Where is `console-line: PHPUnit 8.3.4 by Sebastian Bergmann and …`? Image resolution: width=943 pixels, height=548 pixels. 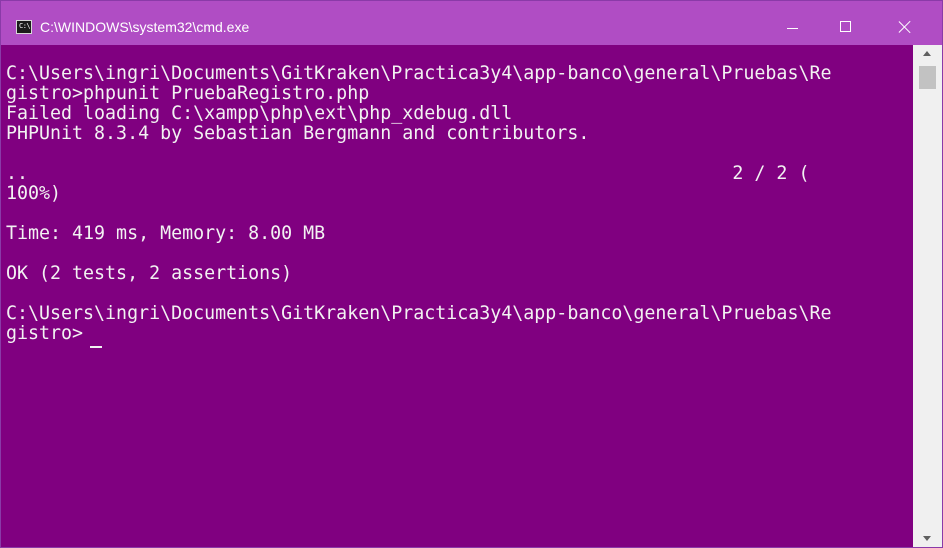 console-line: PHPUnit 8.3.4 by Sebastian Bergmann and … is located at coordinates (298, 133).